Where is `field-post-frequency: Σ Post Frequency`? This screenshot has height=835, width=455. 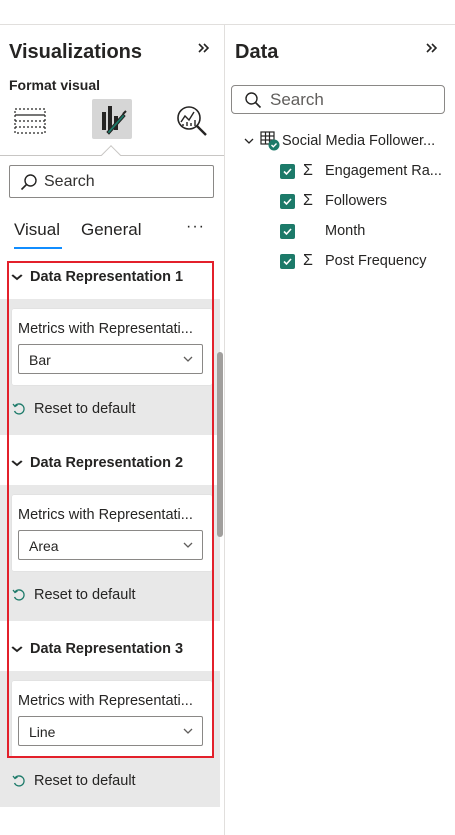
field-post-frequency: Σ Post Frequency is located at coordinates (367, 261).